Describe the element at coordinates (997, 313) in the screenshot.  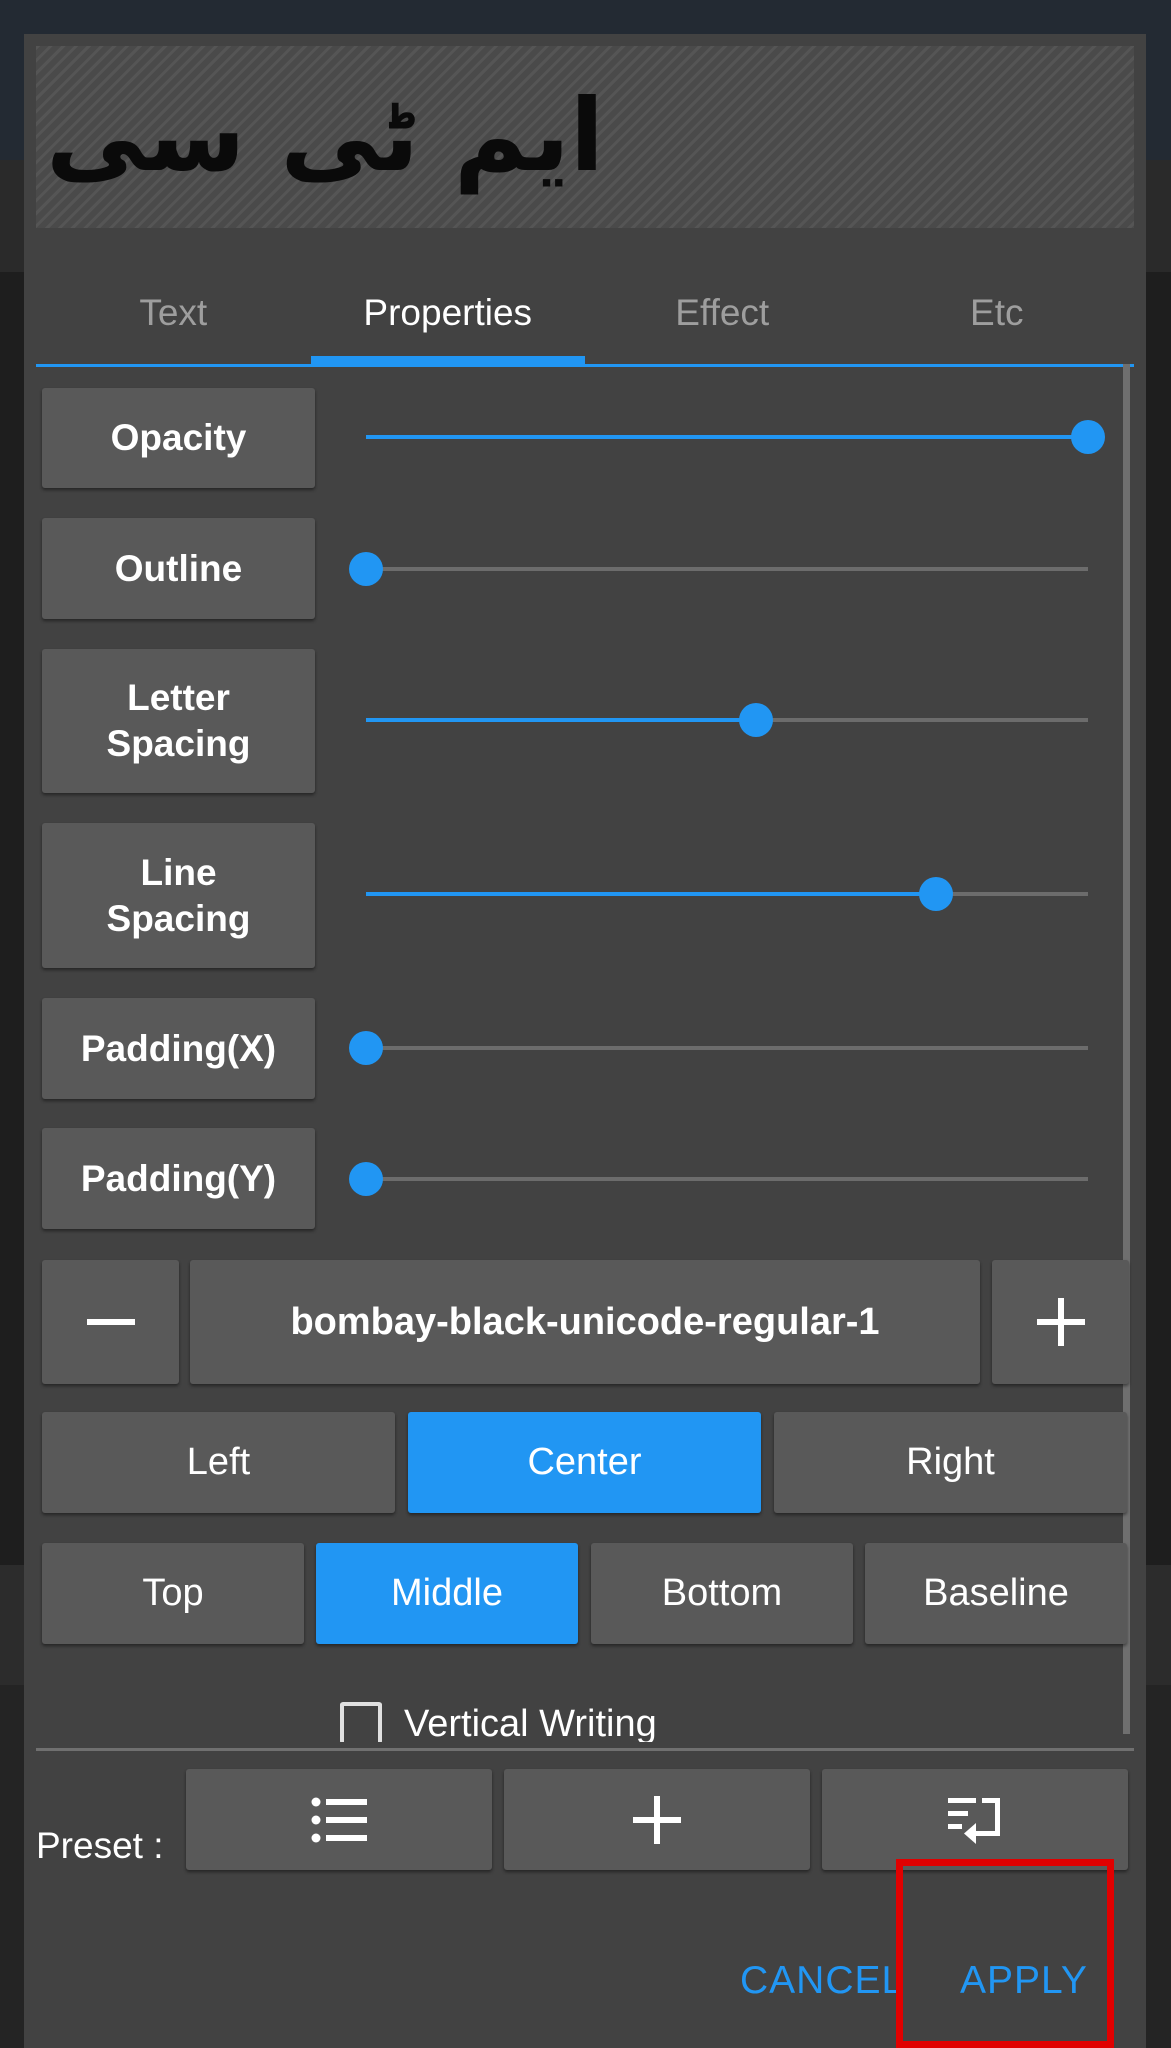
I see `tab-etc: Etc` at that location.